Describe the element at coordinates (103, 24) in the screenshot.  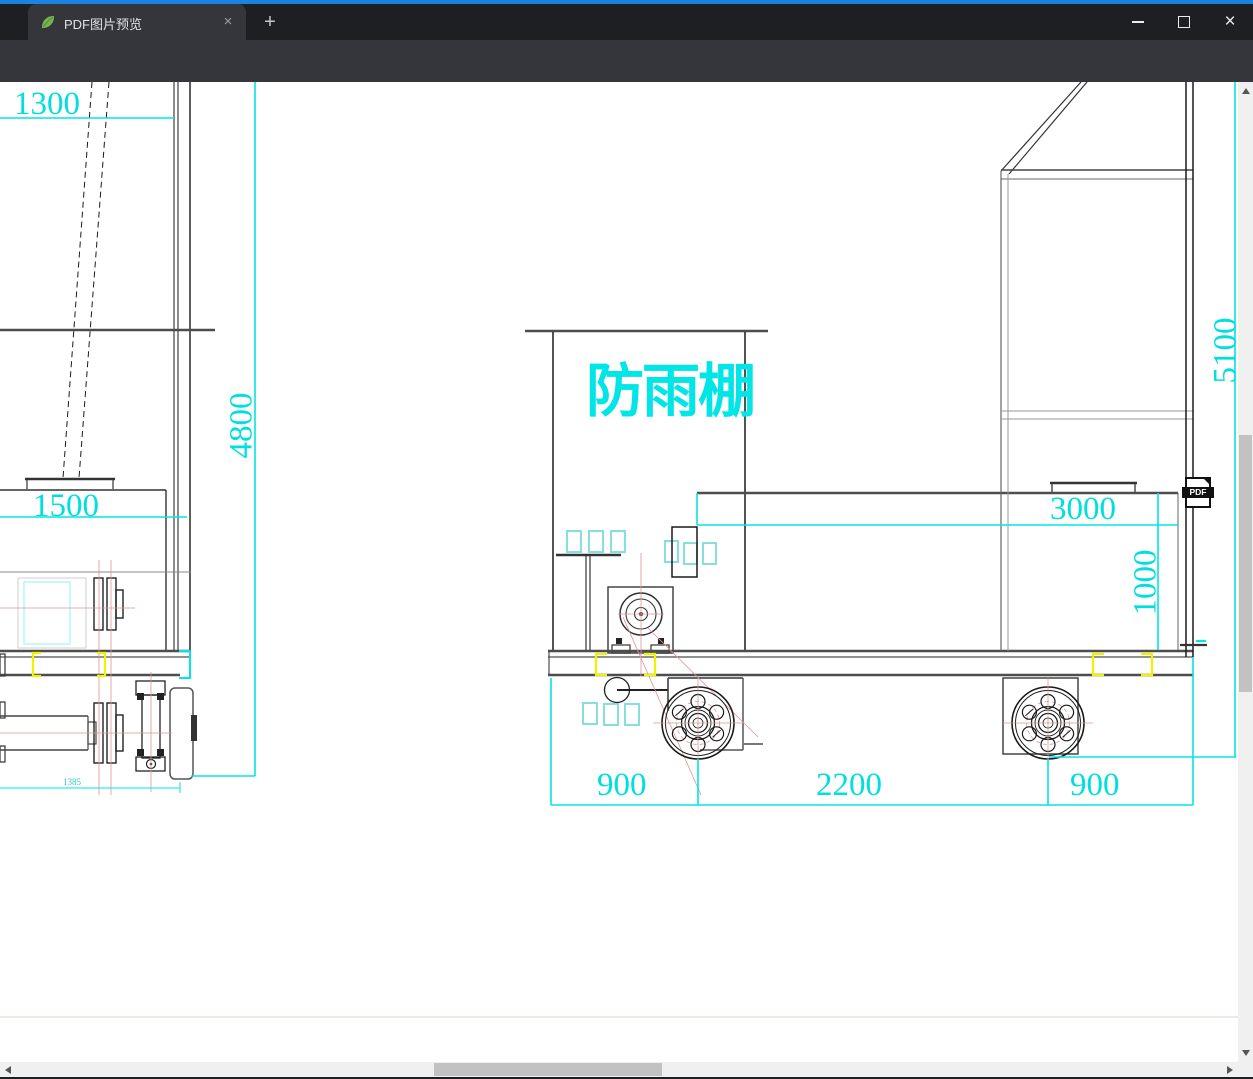
I see `tab-title: PDF图片预览` at that location.